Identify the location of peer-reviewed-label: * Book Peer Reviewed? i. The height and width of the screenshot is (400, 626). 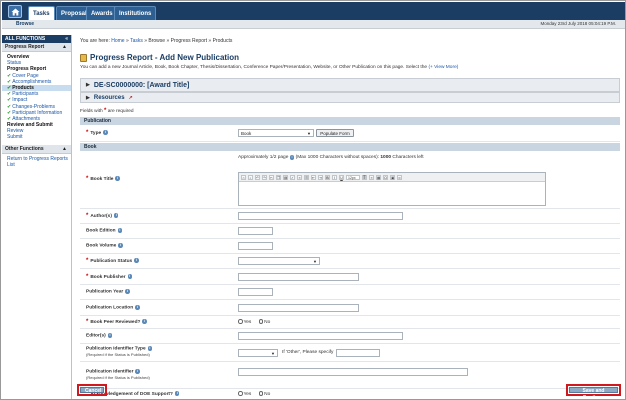
(116, 322).